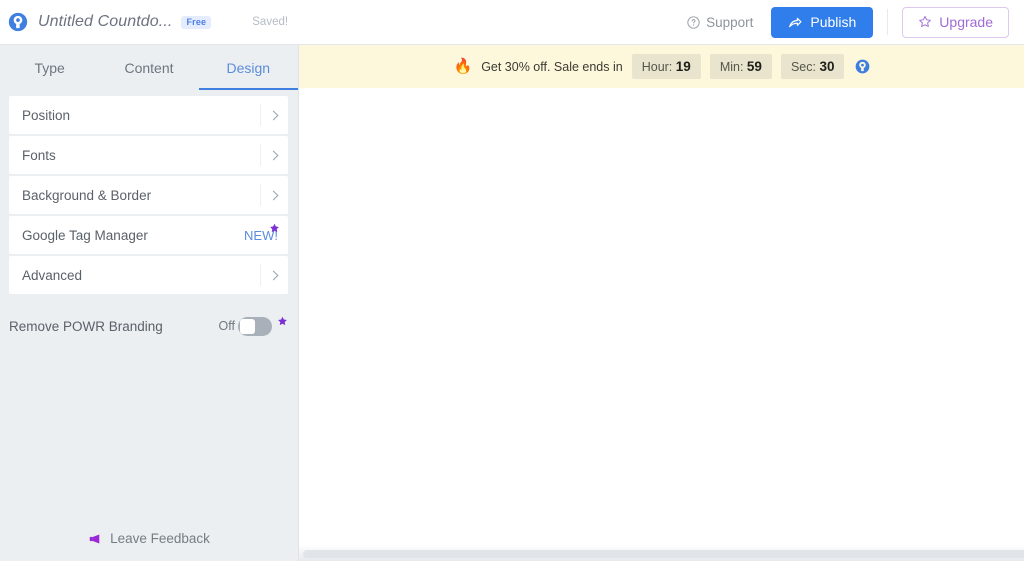 Image resolution: width=1024 pixels, height=561 pixels. What do you see at coordinates (226, 326) in the screenshot?
I see `toggle-state-label: Off` at bounding box center [226, 326].